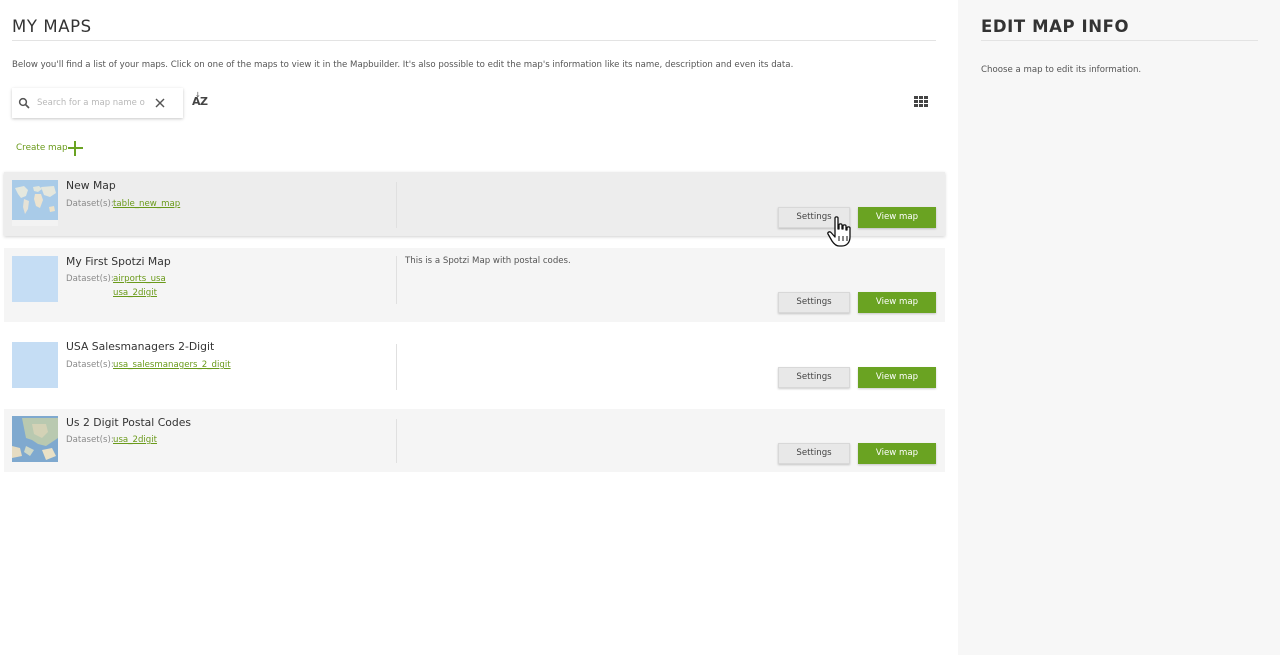 The height and width of the screenshot is (655, 1280). Describe the element at coordinates (146, 204) in the screenshot. I see `dataset-link: table_new_map` at that location.